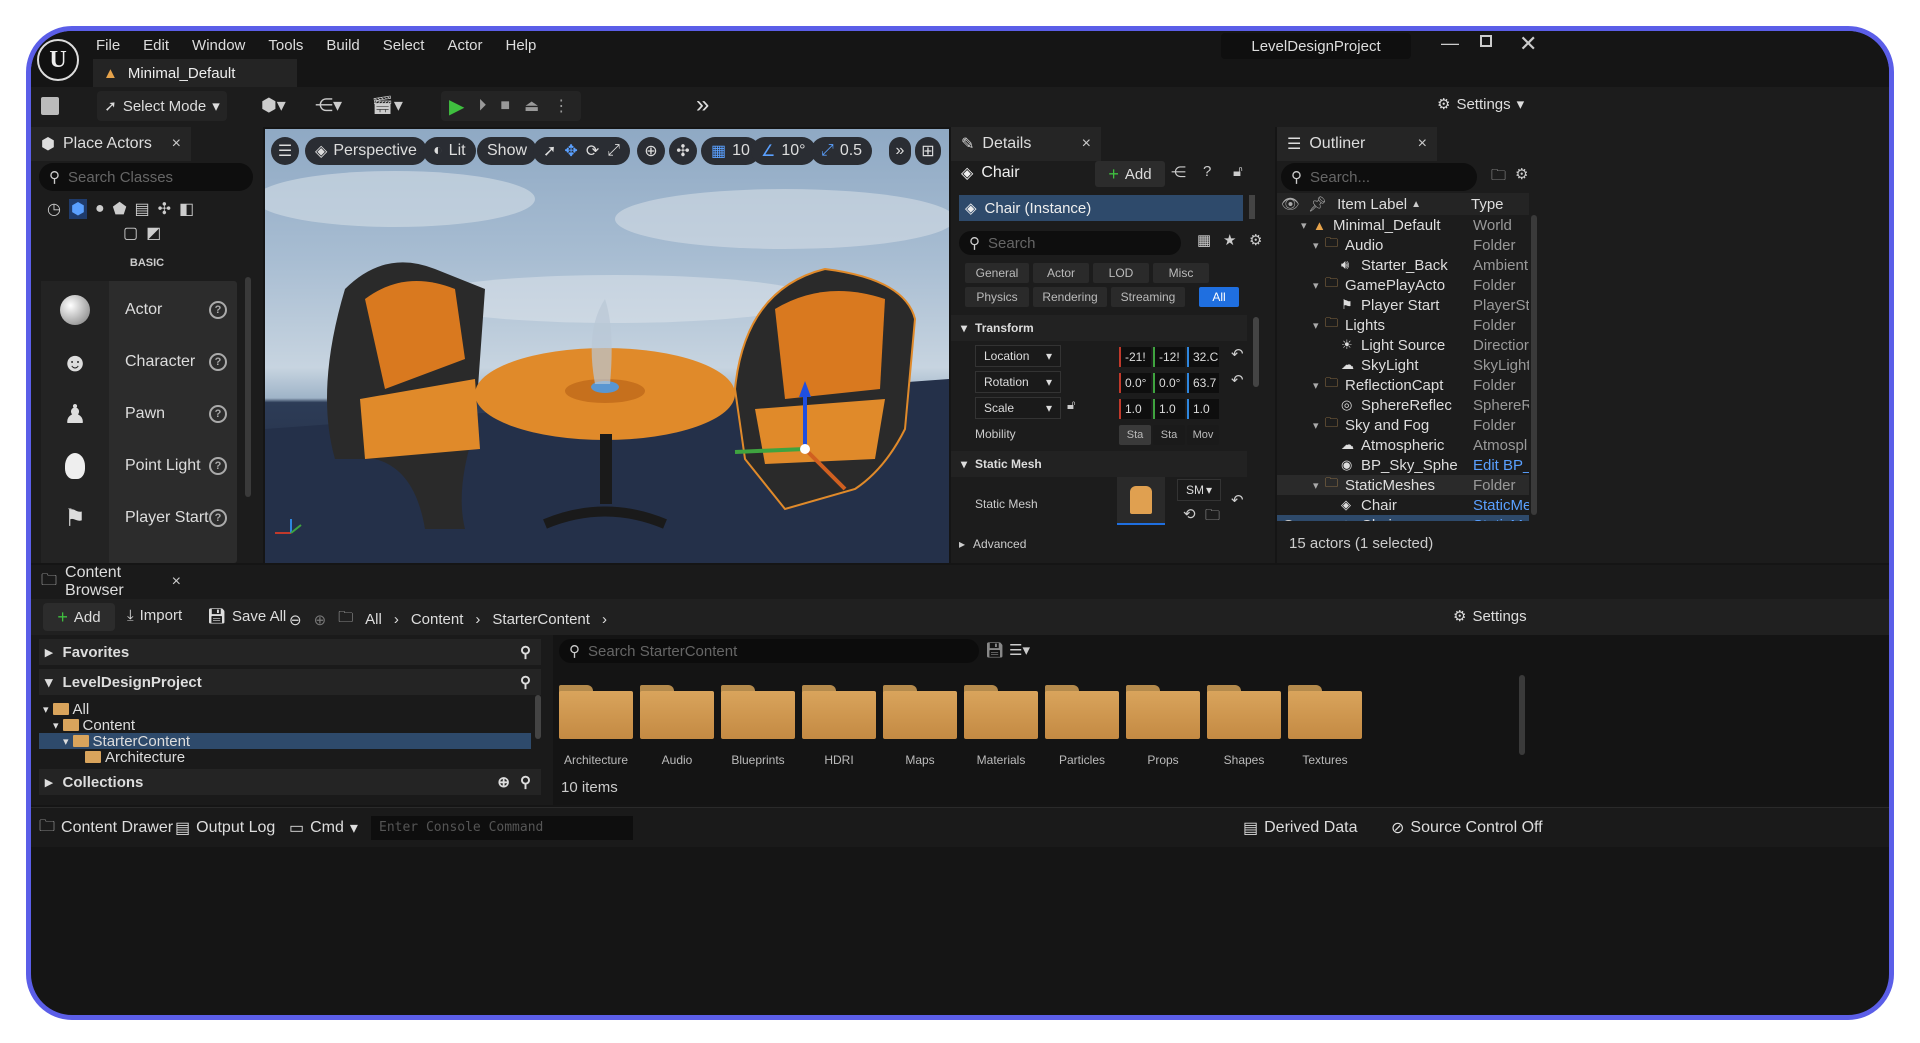 Image resolution: width=1920 pixels, height=1043 pixels. What do you see at coordinates (139, 518) in the screenshot?
I see `actor-item-player-start: ⚑ Player Start ?` at bounding box center [139, 518].